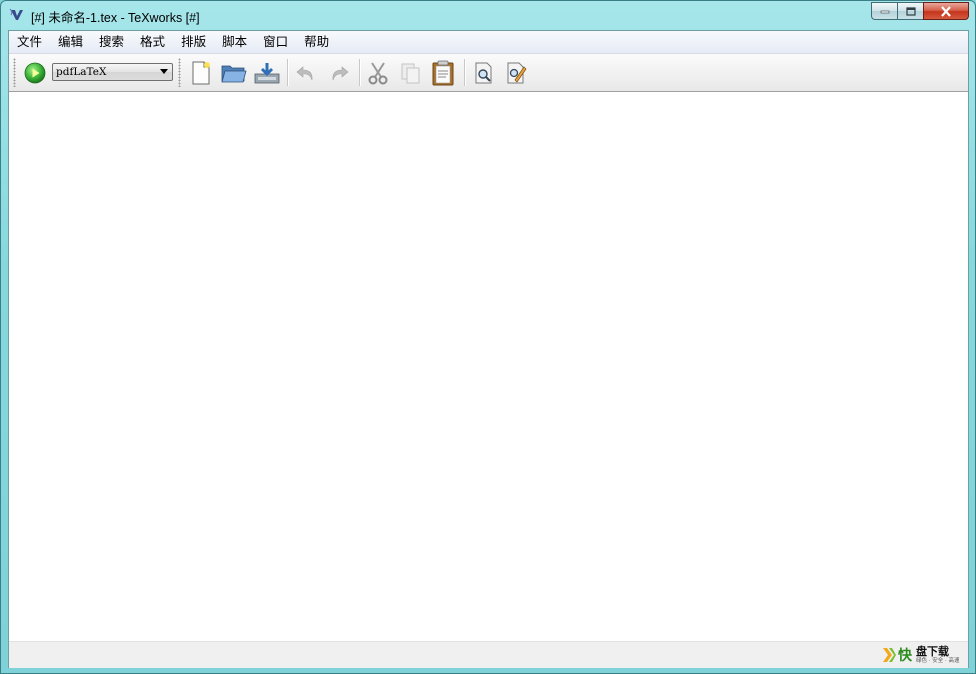 The height and width of the screenshot is (674, 976). I want to click on minimize-icon, so click(884, 12).